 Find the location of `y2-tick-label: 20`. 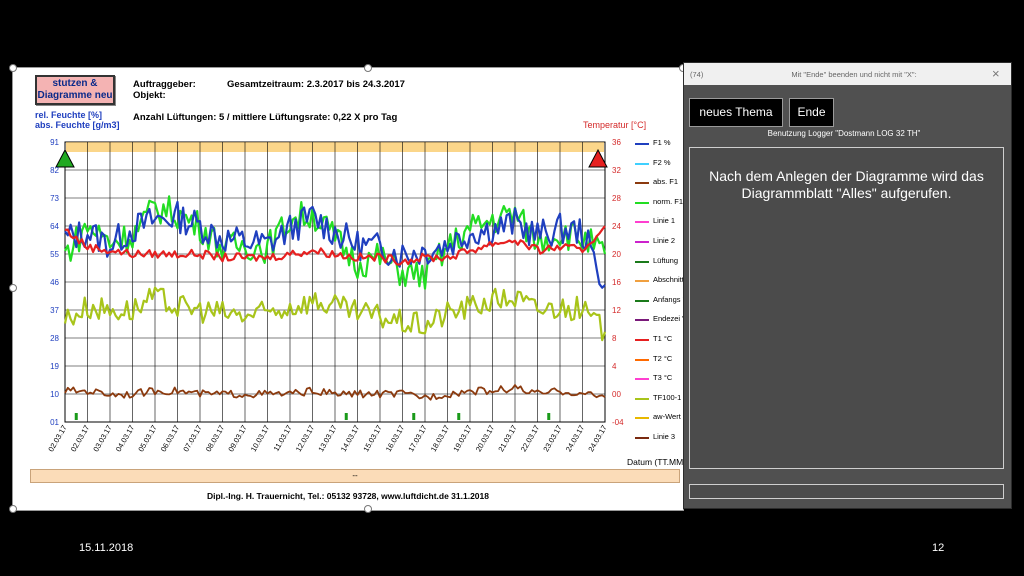

y2-tick-label: 20 is located at coordinates (616, 254).